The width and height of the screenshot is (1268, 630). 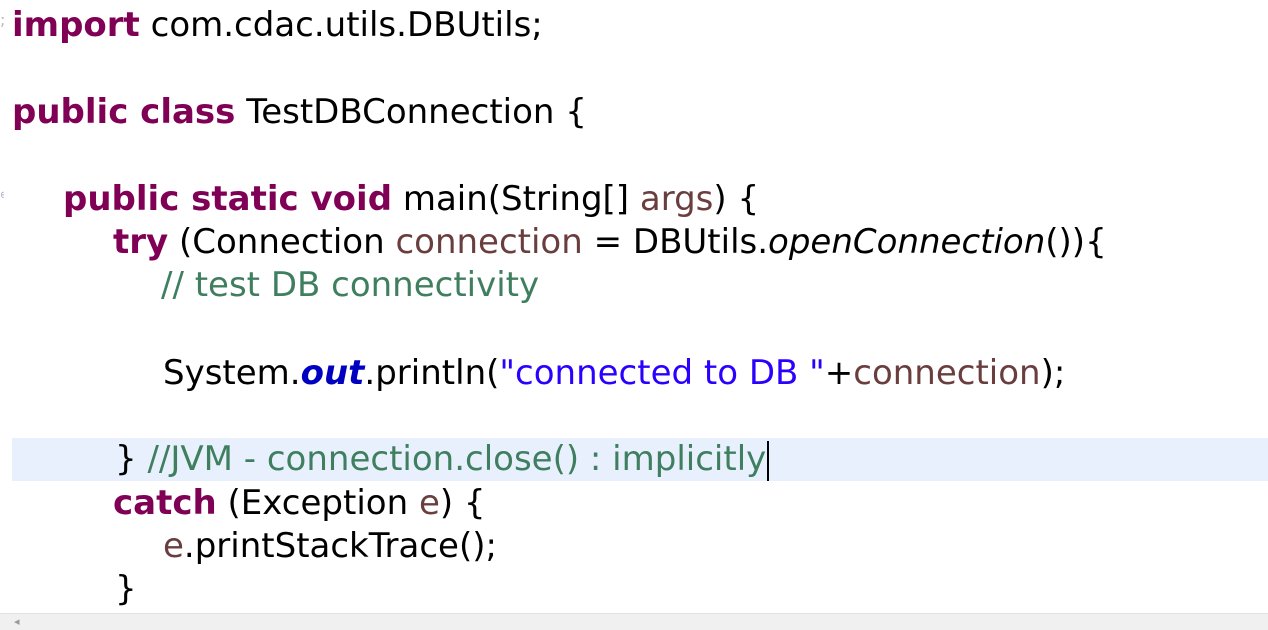 I want to click on comment: // test DB connectivity, so click(x=350, y=285).